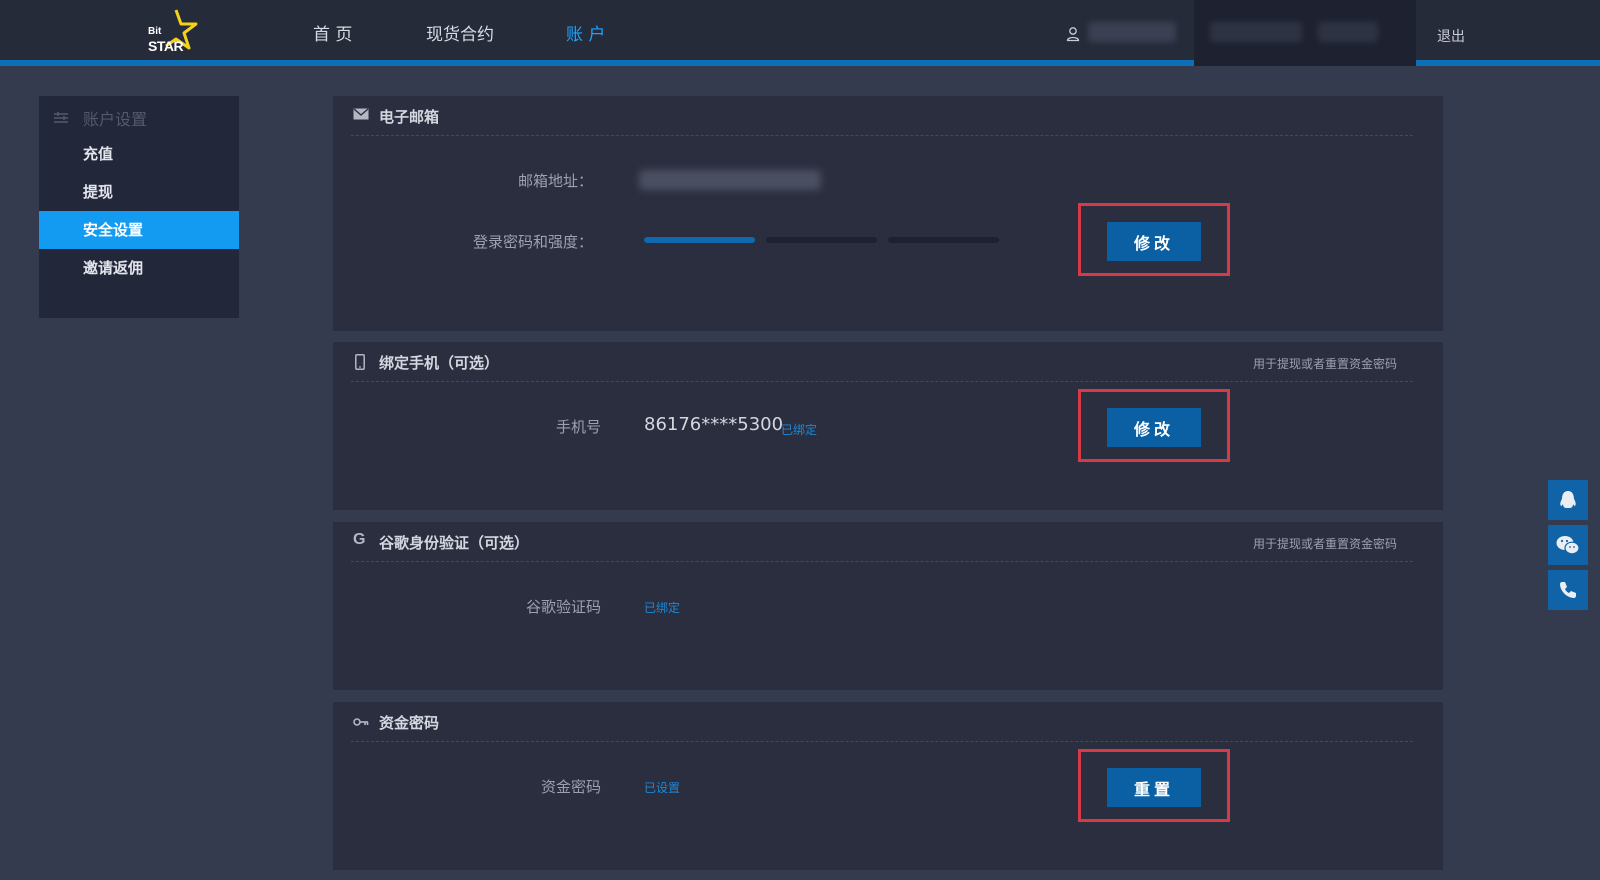 This screenshot has height=880, width=1600. Describe the element at coordinates (570, 787) in the screenshot. I see `fund-password-label: 资金密码` at that location.